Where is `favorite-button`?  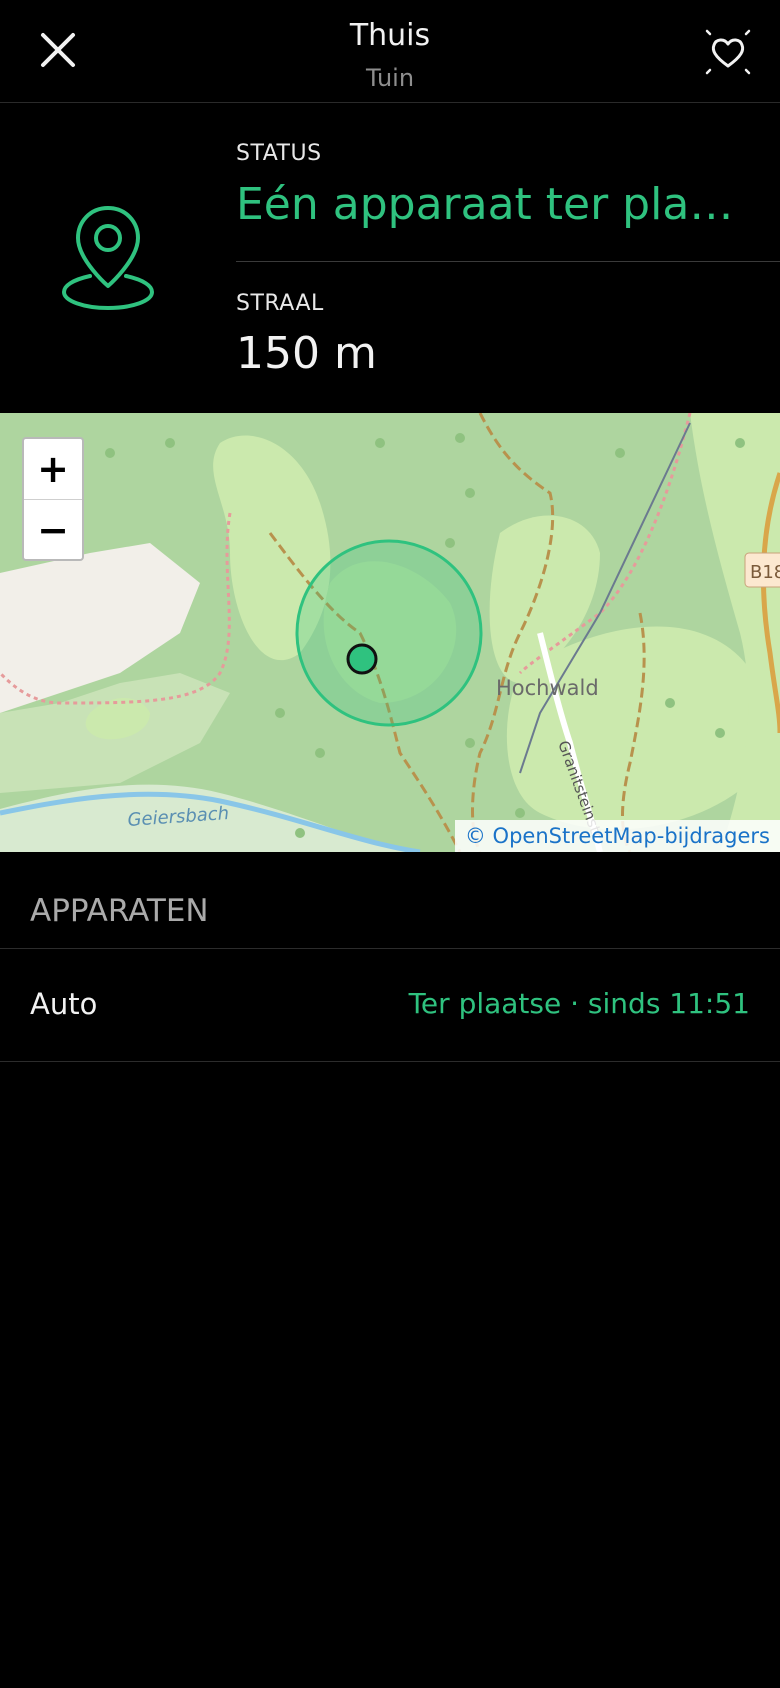
favorite-button is located at coordinates (728, 52).